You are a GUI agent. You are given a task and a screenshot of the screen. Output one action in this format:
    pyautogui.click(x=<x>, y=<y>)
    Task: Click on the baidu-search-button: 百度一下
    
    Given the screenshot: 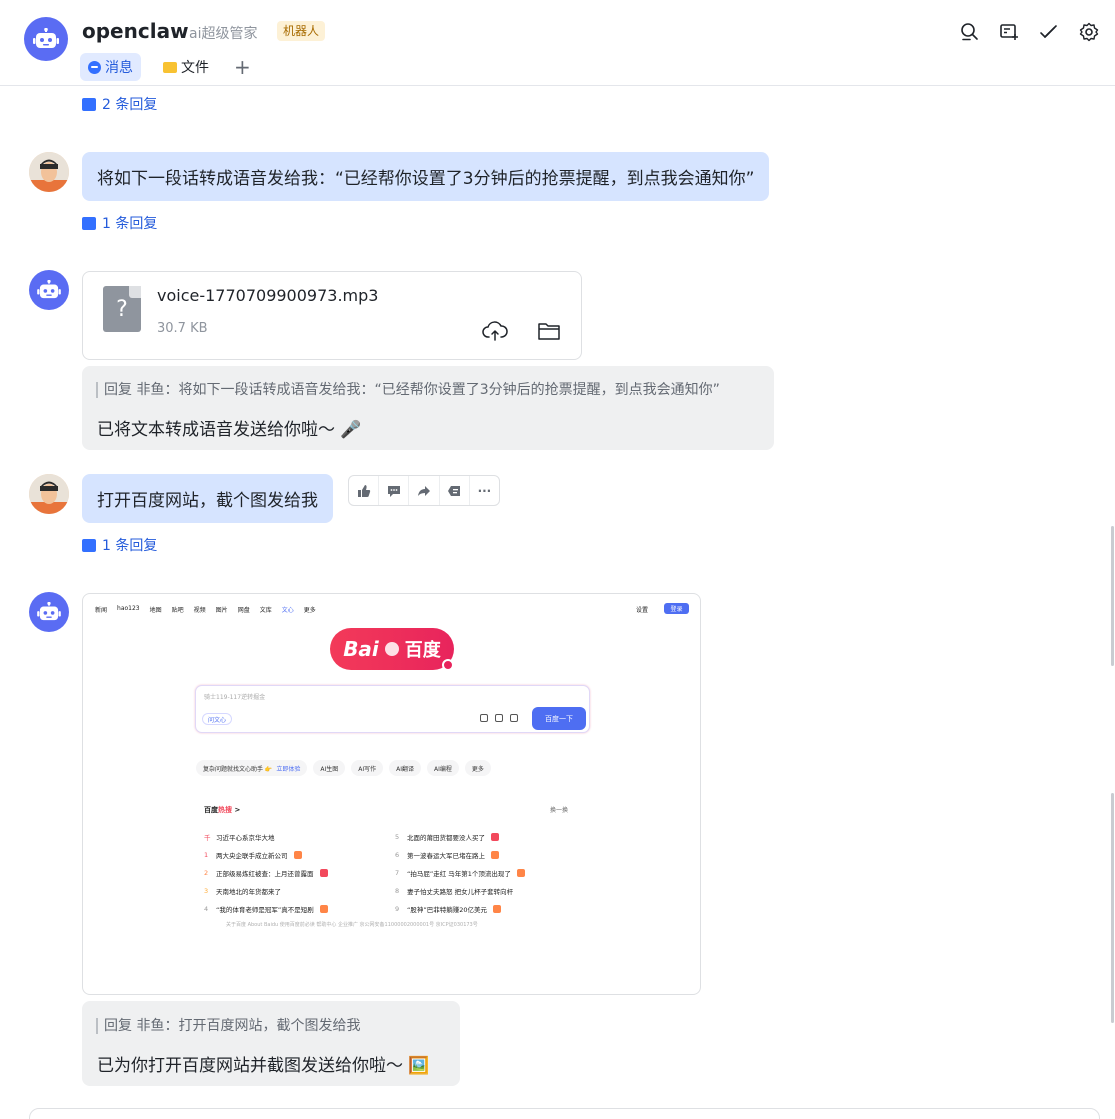 What is the action you would take?
    pyautogui.click(x=559, y=718)
    